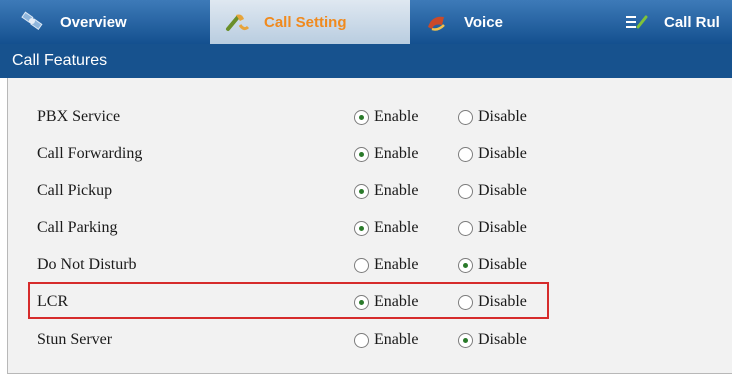 The height and width of the screenshot is (379, 732). Describe the element at coordinates (75, 339) in the screenshot. I see `feature-label: Stun Server` at that location.